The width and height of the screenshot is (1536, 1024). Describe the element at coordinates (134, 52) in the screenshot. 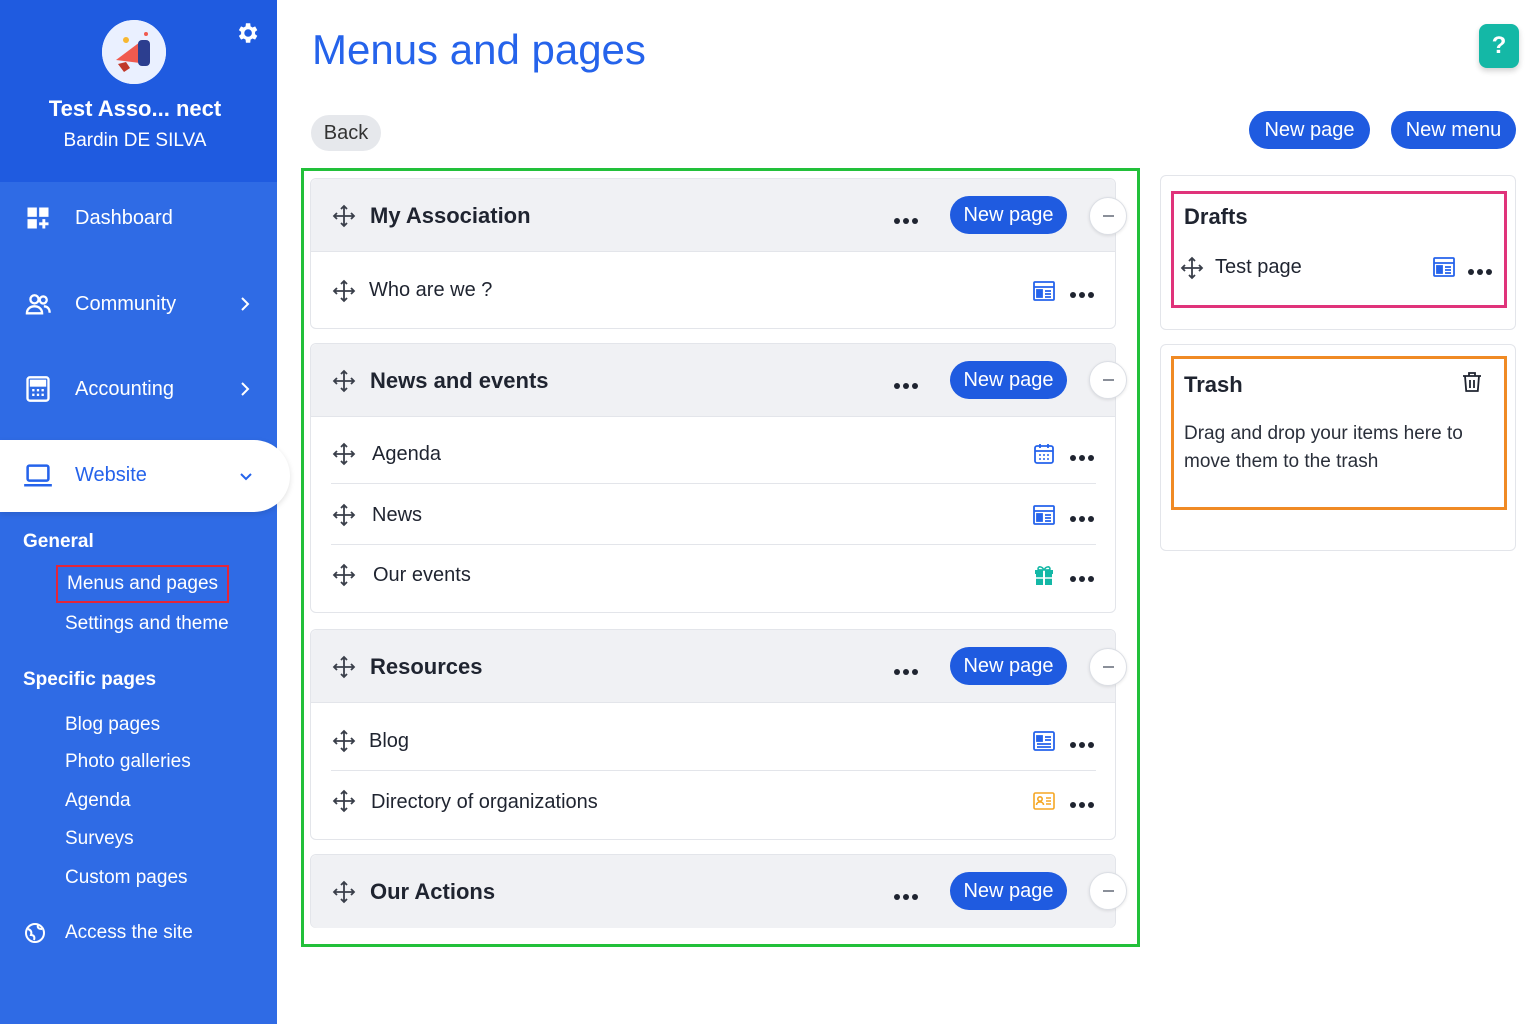

I see `avatar` at that location.